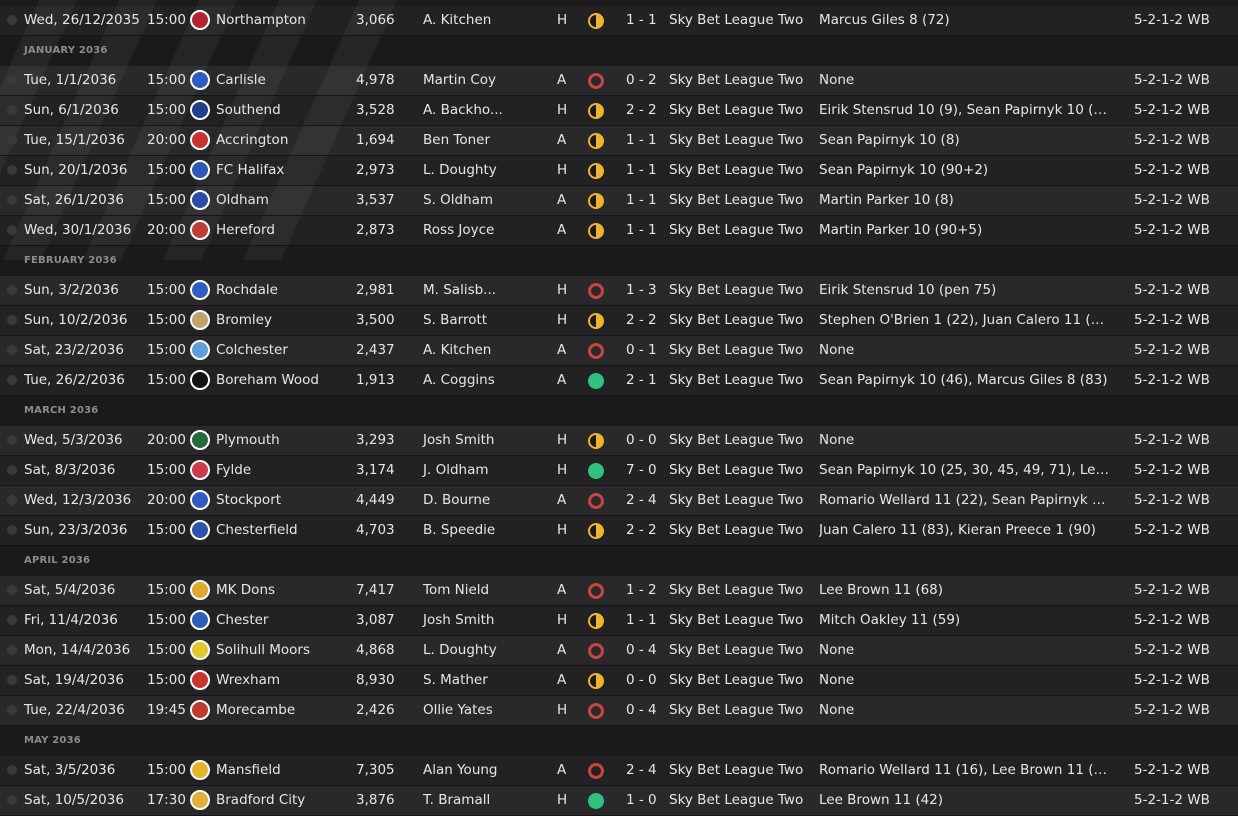 The image size is (1238, 816). What do you see at coordinates (641, 80) in the screenshot?
I see `match-score: 0 - 2` at bounding box center [641, 80].